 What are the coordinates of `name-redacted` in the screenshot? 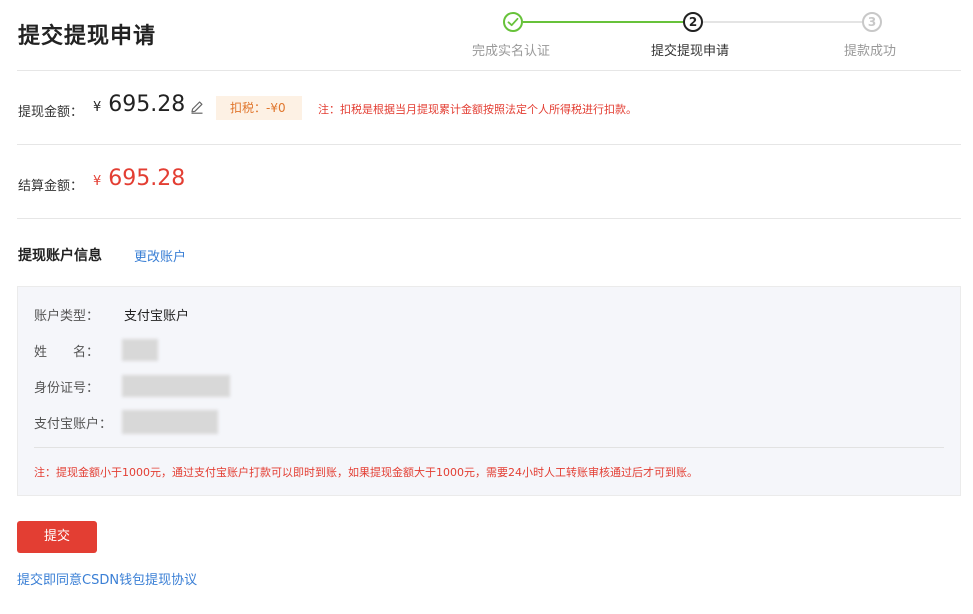 It's located at (140, 350).